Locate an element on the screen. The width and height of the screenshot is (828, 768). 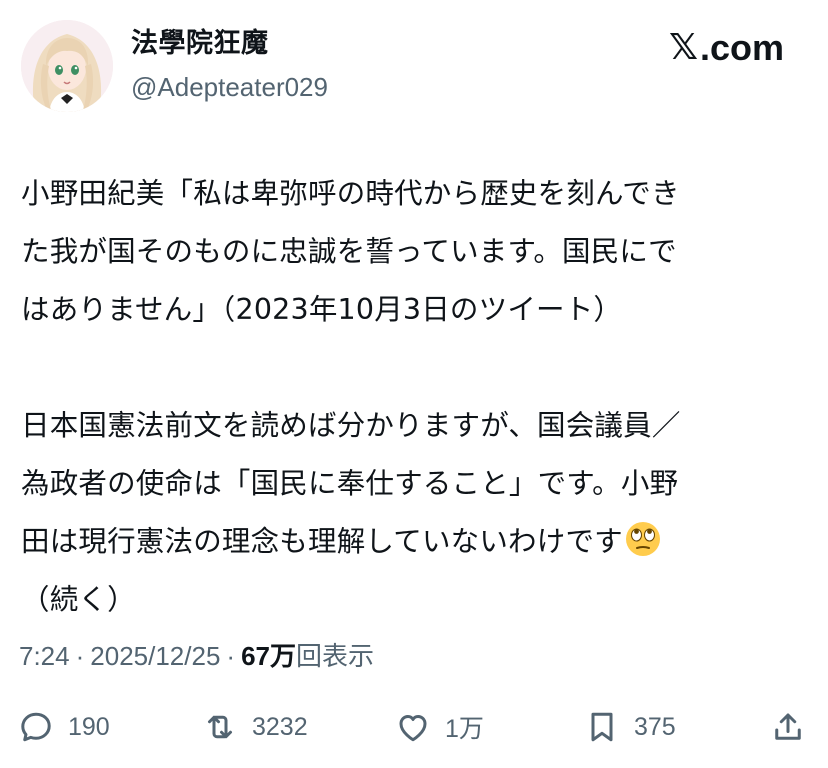
repost-icon is located at coordinates (220, 727).